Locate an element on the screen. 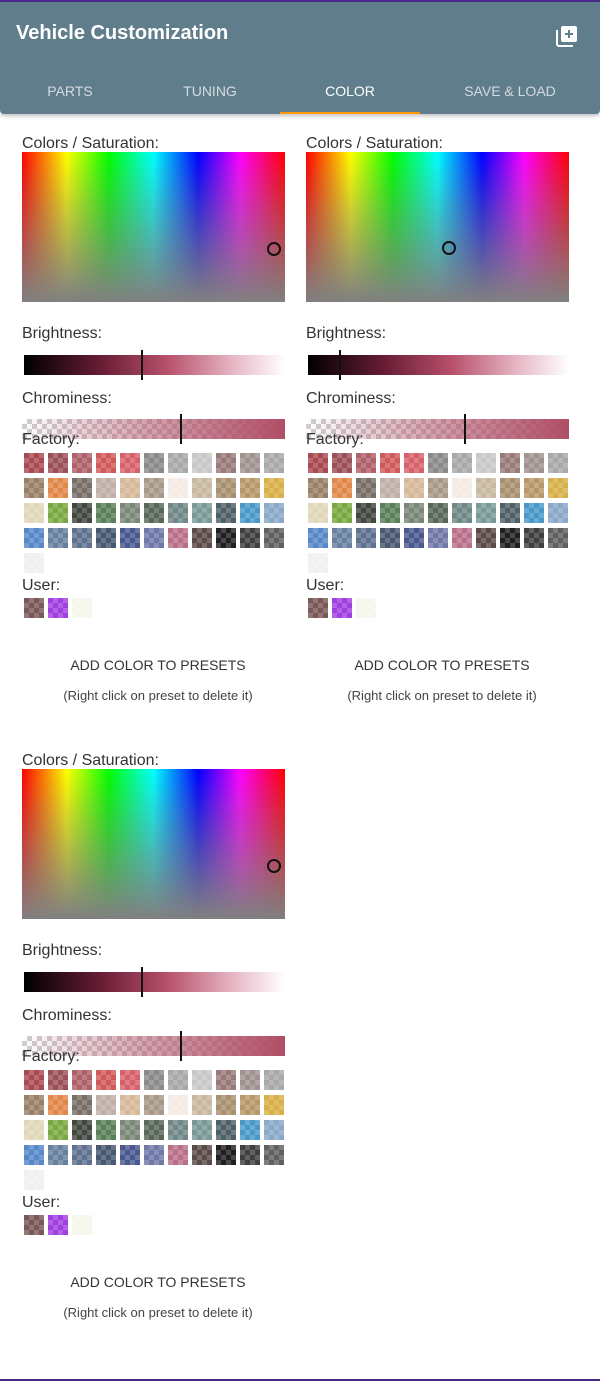  tab-parts: PARTS is located at coordinates (70, 92).